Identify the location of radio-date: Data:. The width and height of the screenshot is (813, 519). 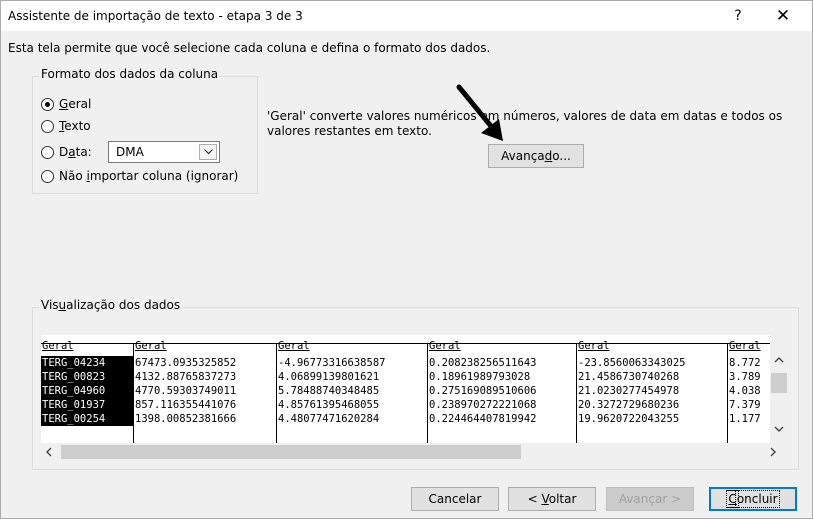
(66, 152).